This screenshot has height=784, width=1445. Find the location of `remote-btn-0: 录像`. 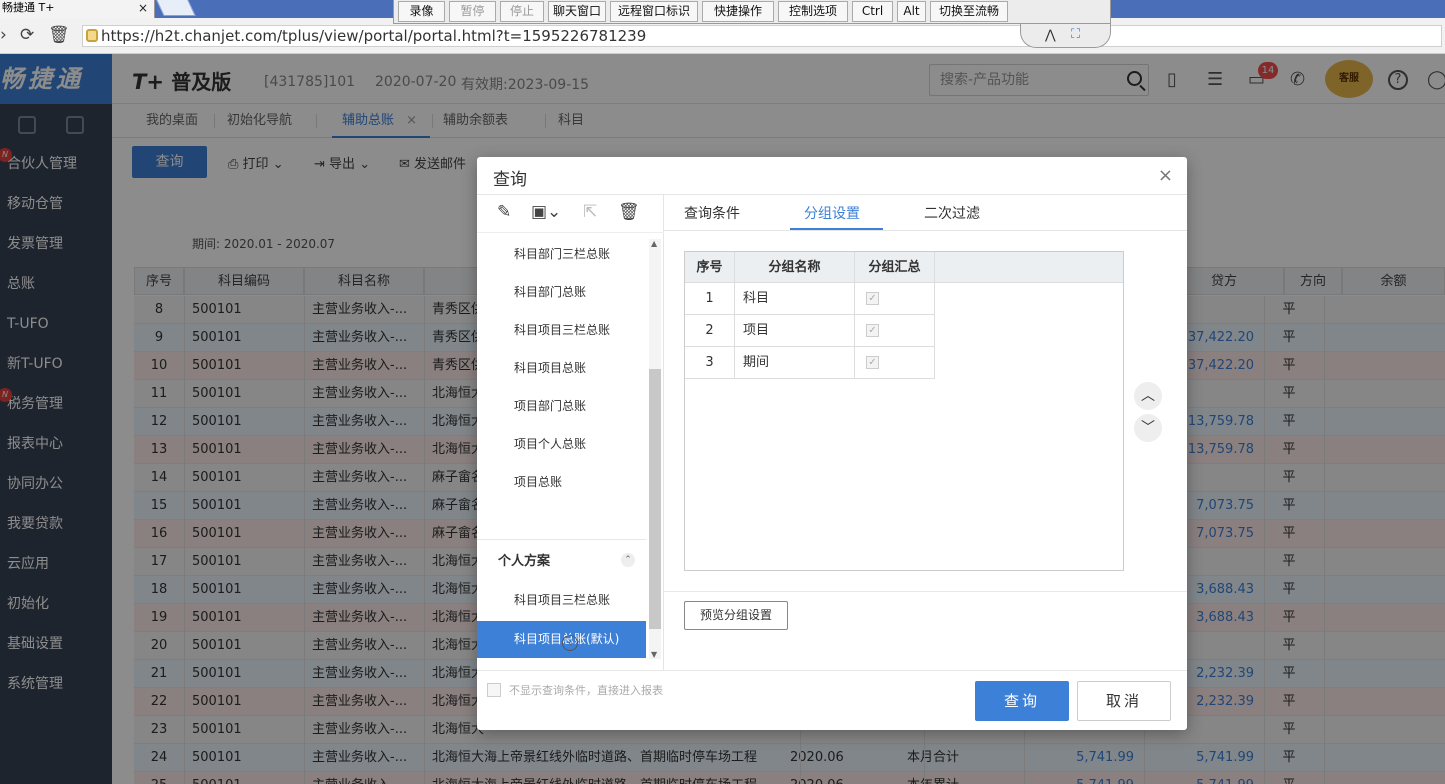

remote-btn-0: 录像 is located at coordinates (421, 11).